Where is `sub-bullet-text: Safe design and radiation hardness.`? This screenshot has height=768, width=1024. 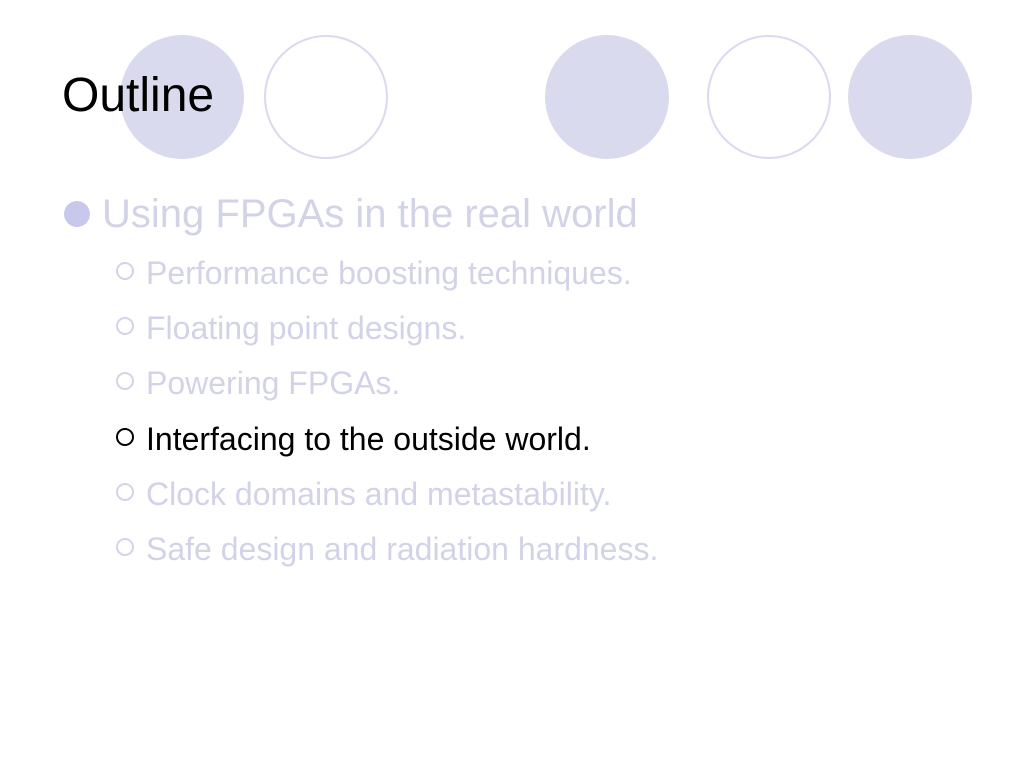
sub-bullet-text: Safe design and radiation hardness. is located at coordinates (402, 549).